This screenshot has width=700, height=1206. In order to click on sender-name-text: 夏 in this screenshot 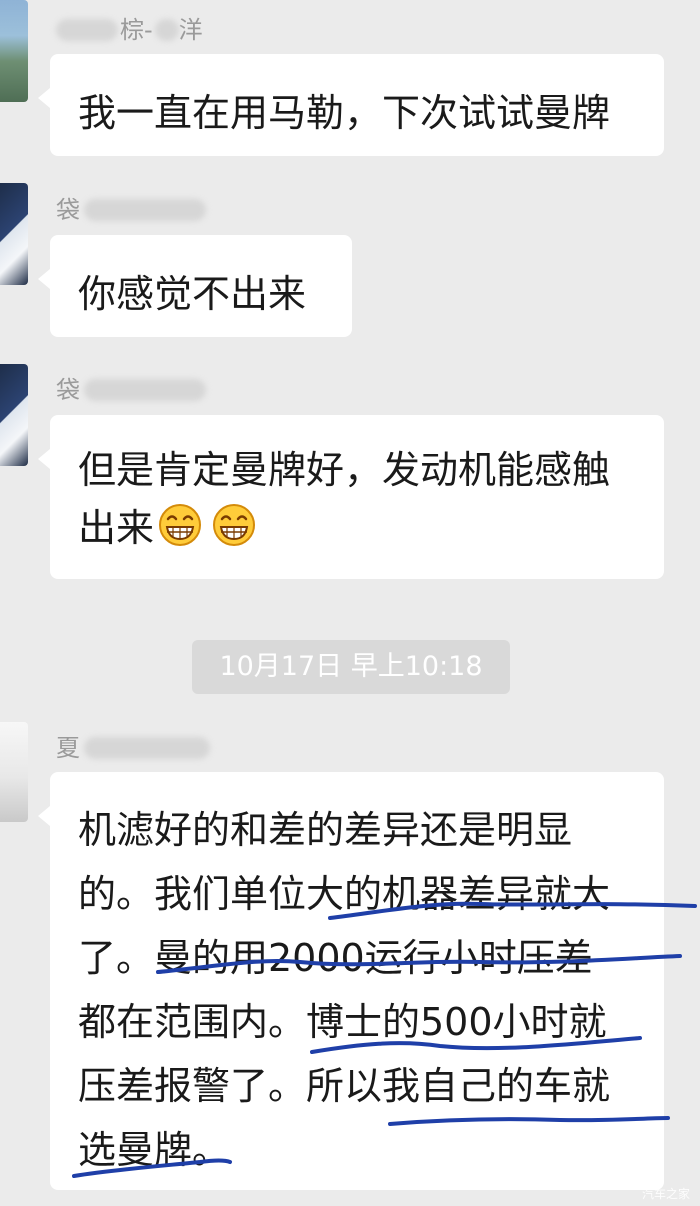, I will do `click(68, 748)`.